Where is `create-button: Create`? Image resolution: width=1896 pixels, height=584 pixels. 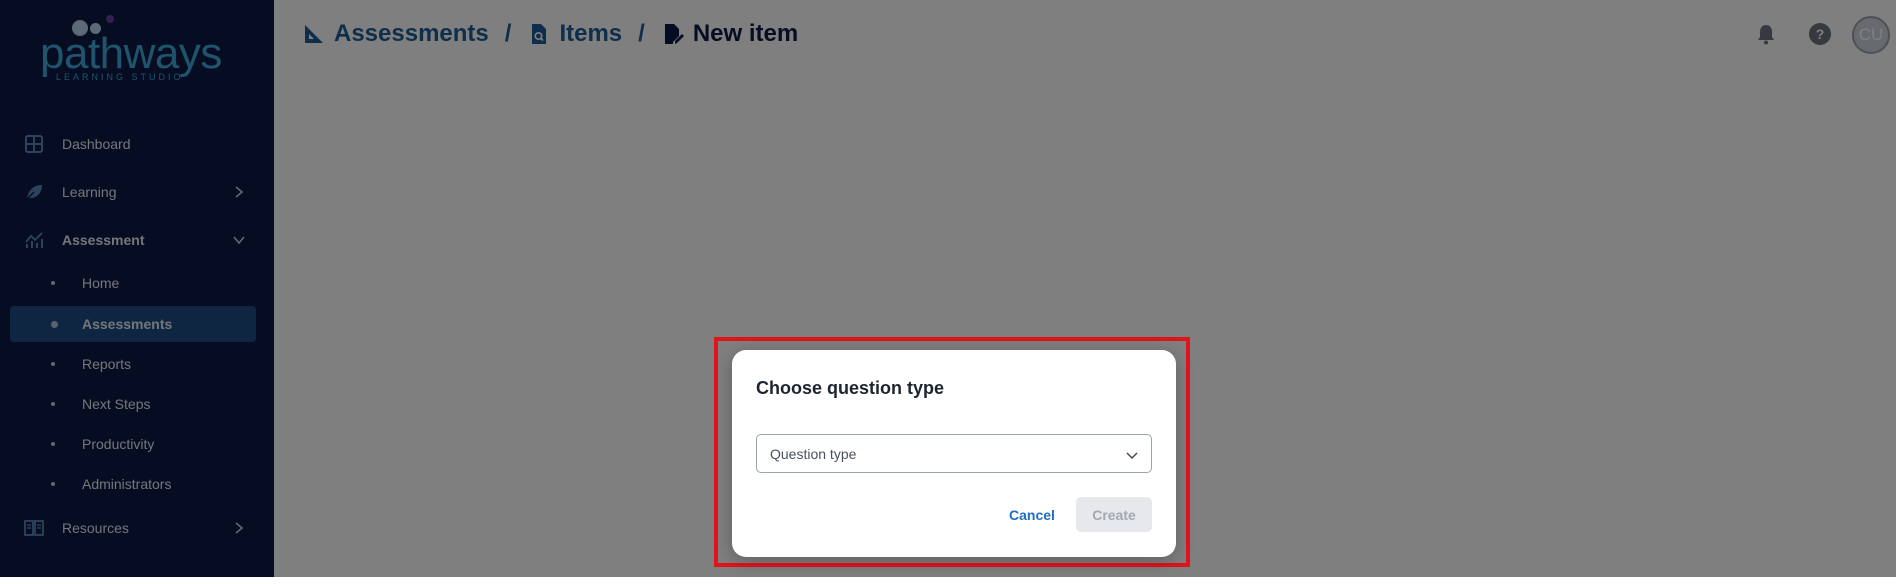
create-button: Create is located at coordinates (1114, 514).